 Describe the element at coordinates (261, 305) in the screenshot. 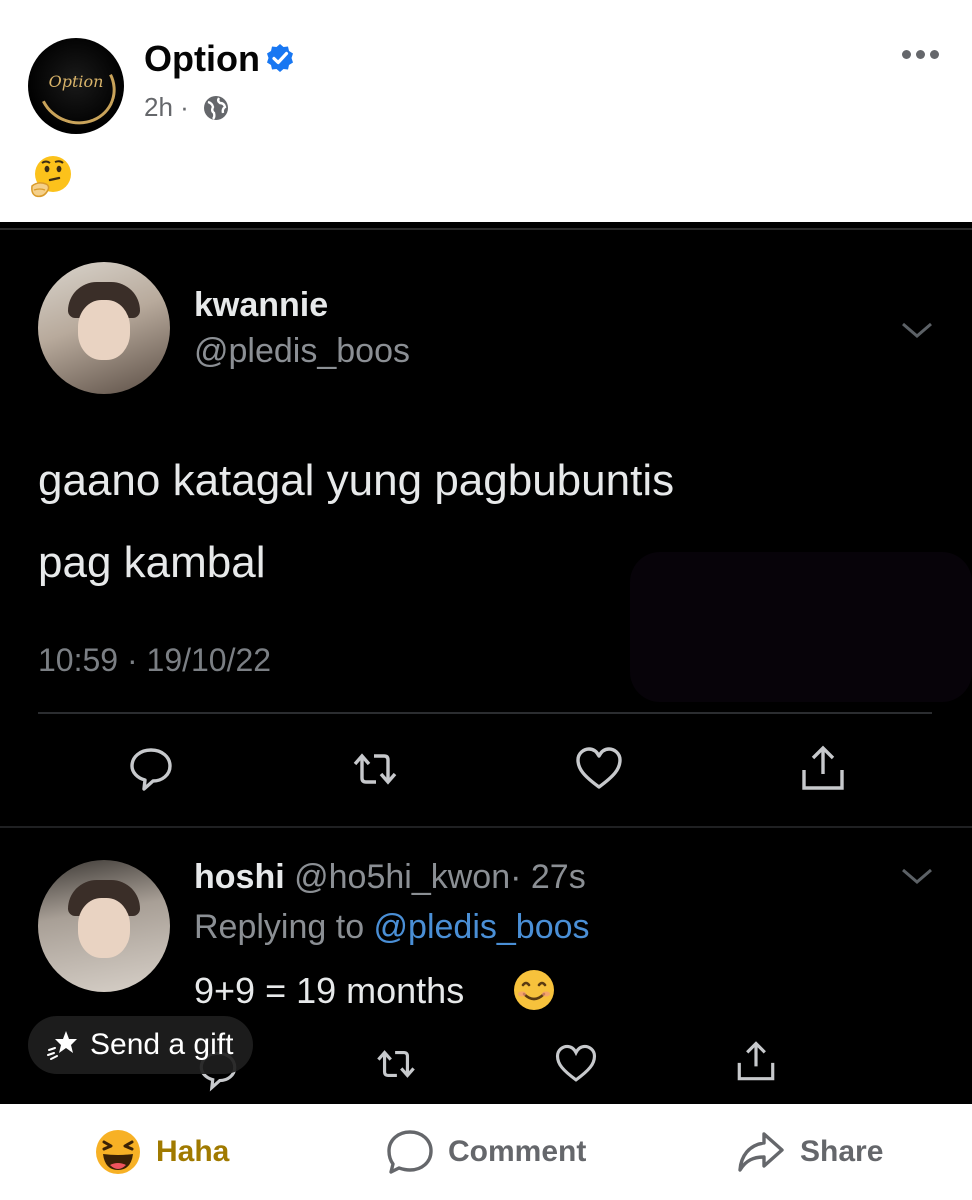

I see `tweet-author-name: kwannie` at that location.